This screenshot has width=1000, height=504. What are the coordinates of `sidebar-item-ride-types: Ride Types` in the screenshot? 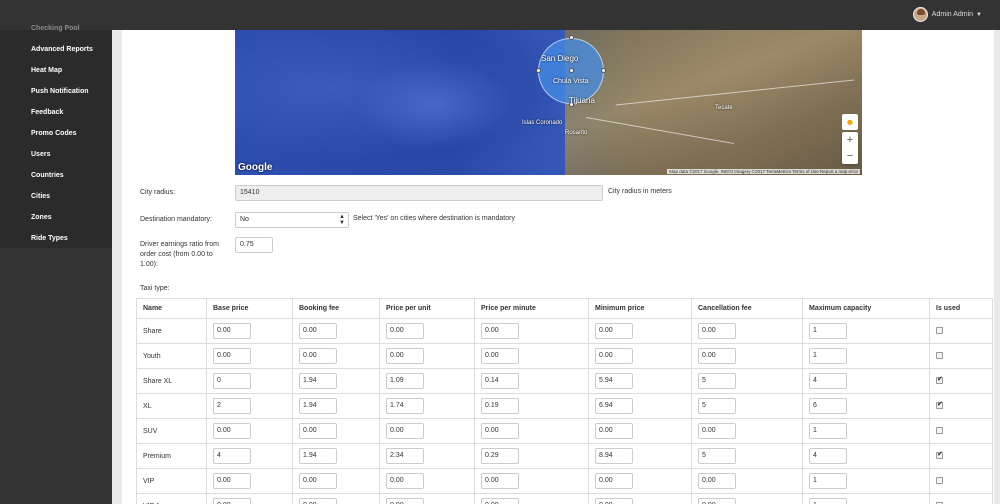 It's located at (49, 238).